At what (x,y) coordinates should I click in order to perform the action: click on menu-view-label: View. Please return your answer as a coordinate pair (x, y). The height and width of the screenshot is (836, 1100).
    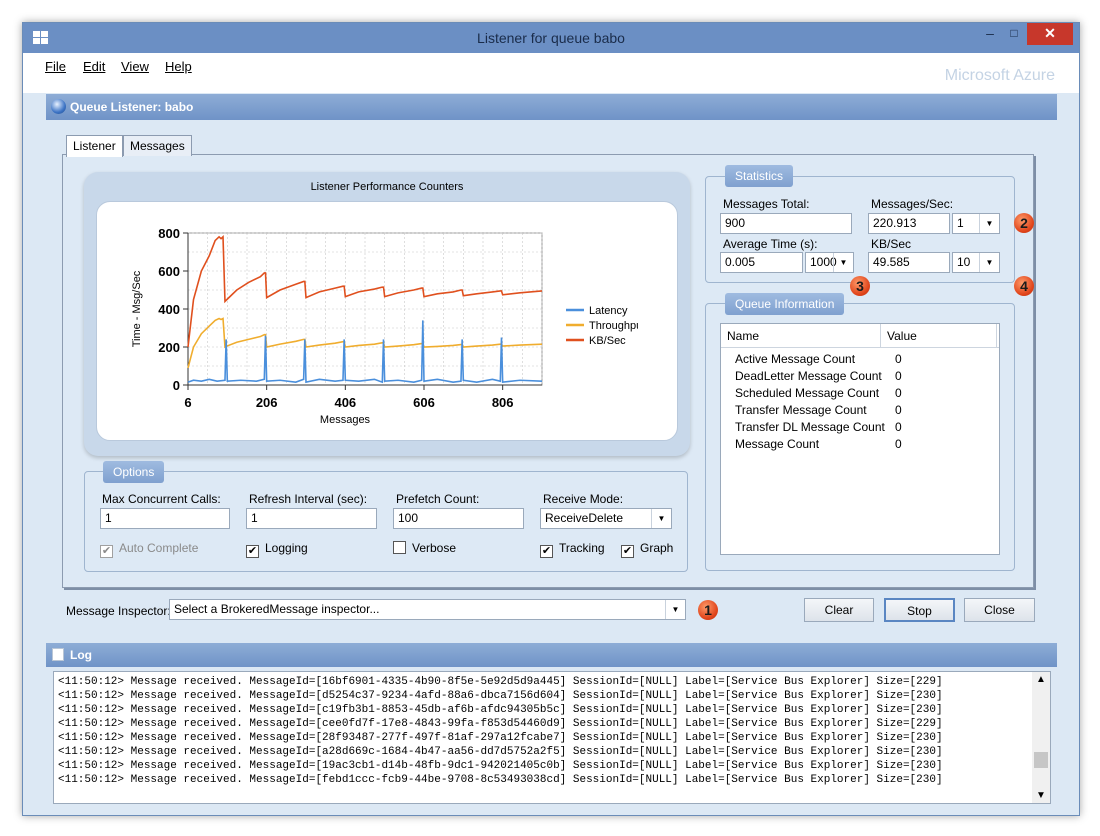
    Looking at the image, I should click on (135, 66).